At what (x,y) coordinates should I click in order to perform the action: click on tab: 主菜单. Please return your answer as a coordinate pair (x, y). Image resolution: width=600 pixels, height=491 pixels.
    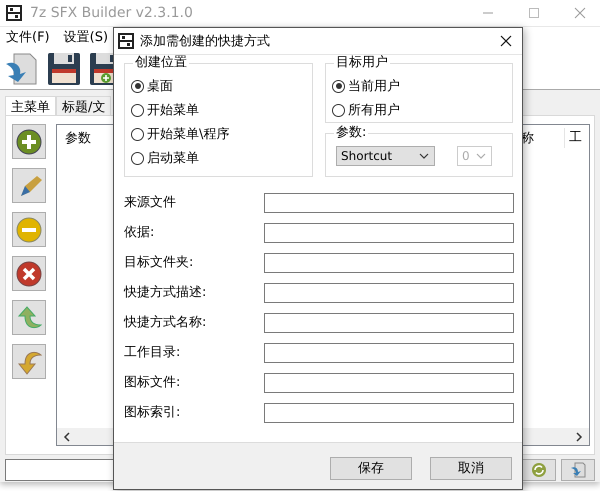
    Looking at the image, I should click on (30, 105).